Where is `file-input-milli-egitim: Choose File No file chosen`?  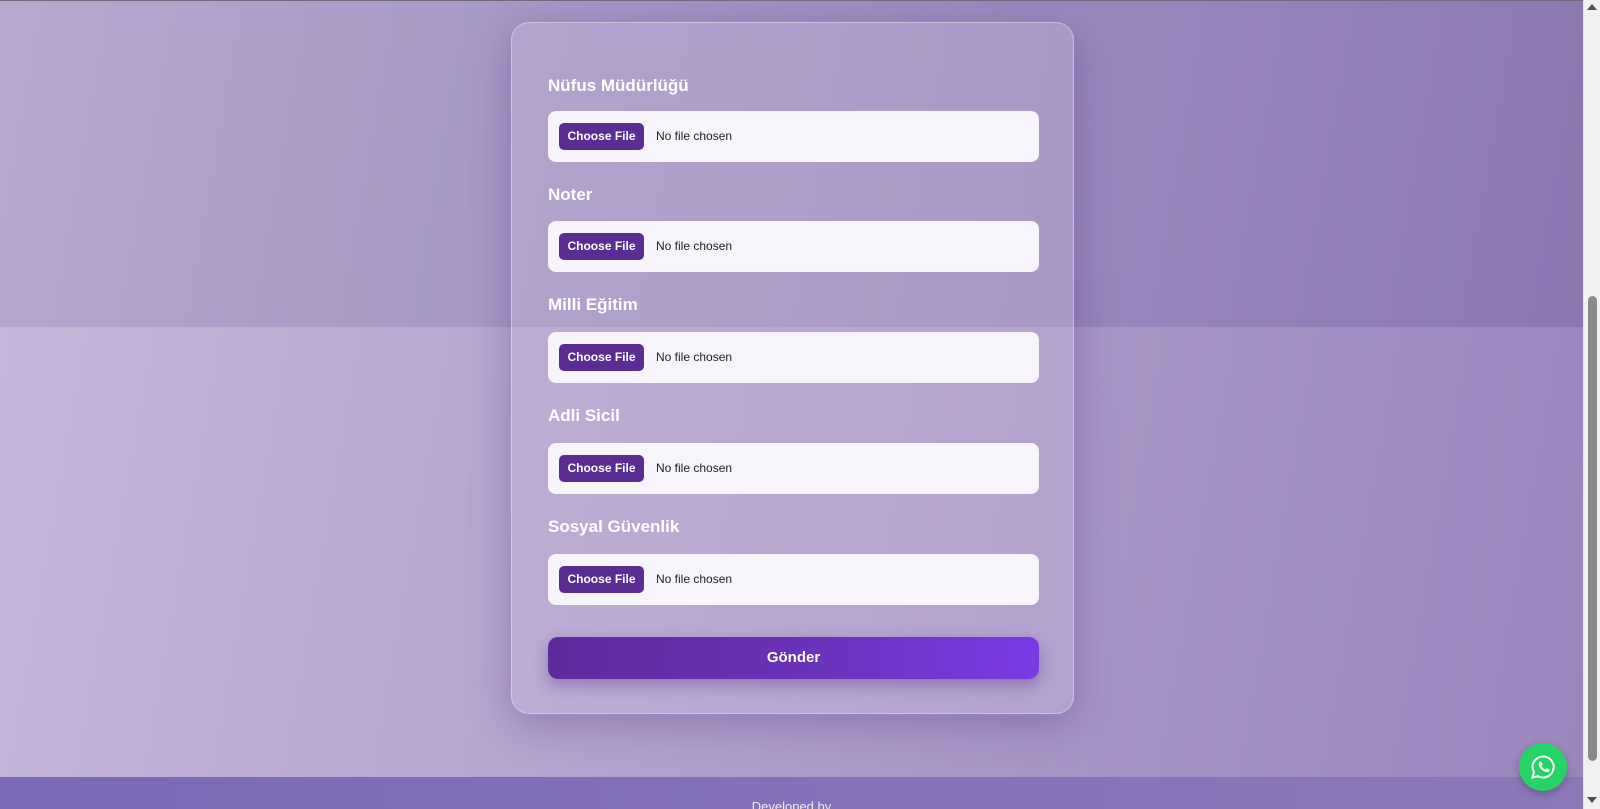 file-input-milli-egitim: Choose File No file chosen is located at coordinates (793, 357).